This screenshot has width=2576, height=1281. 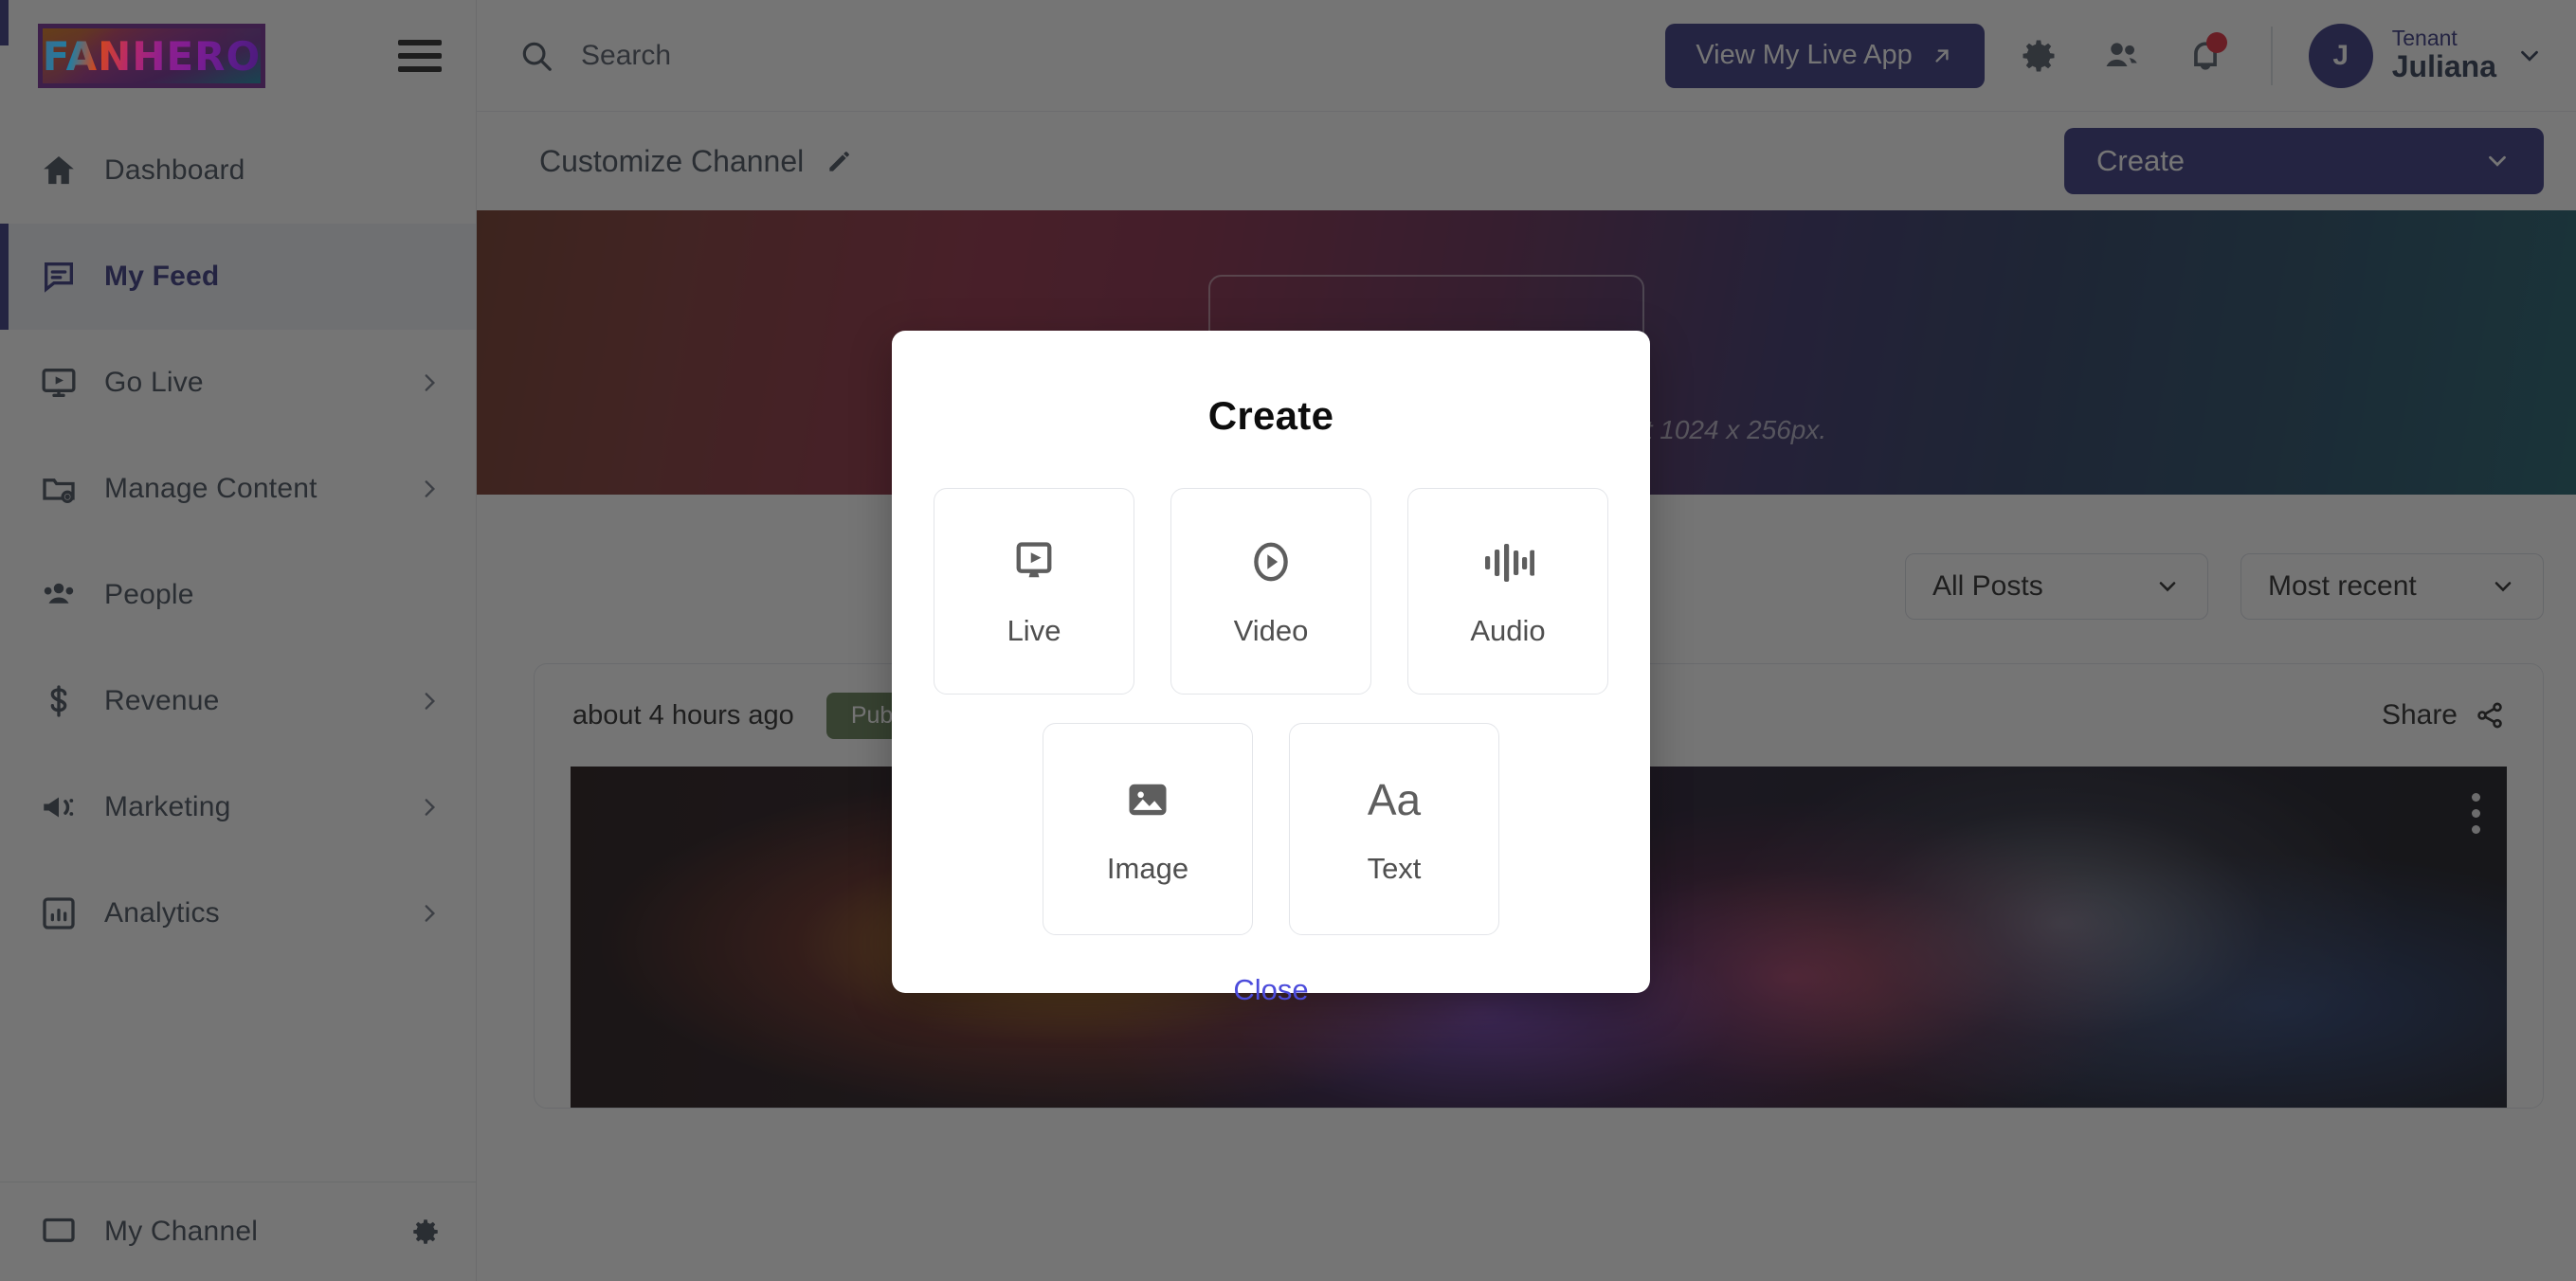 I want to click on close-button: Close, so click(x=1270, y=990).